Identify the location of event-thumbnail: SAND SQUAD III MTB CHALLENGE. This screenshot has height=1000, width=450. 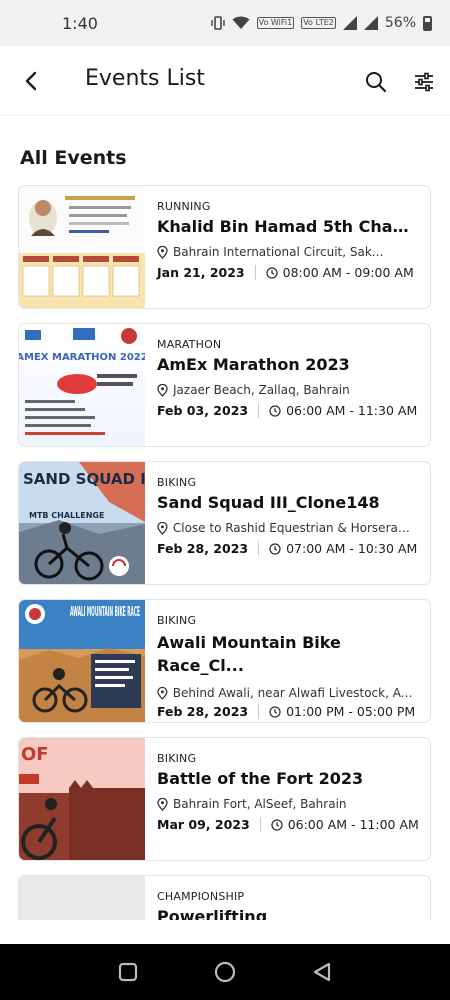
(82, 523).